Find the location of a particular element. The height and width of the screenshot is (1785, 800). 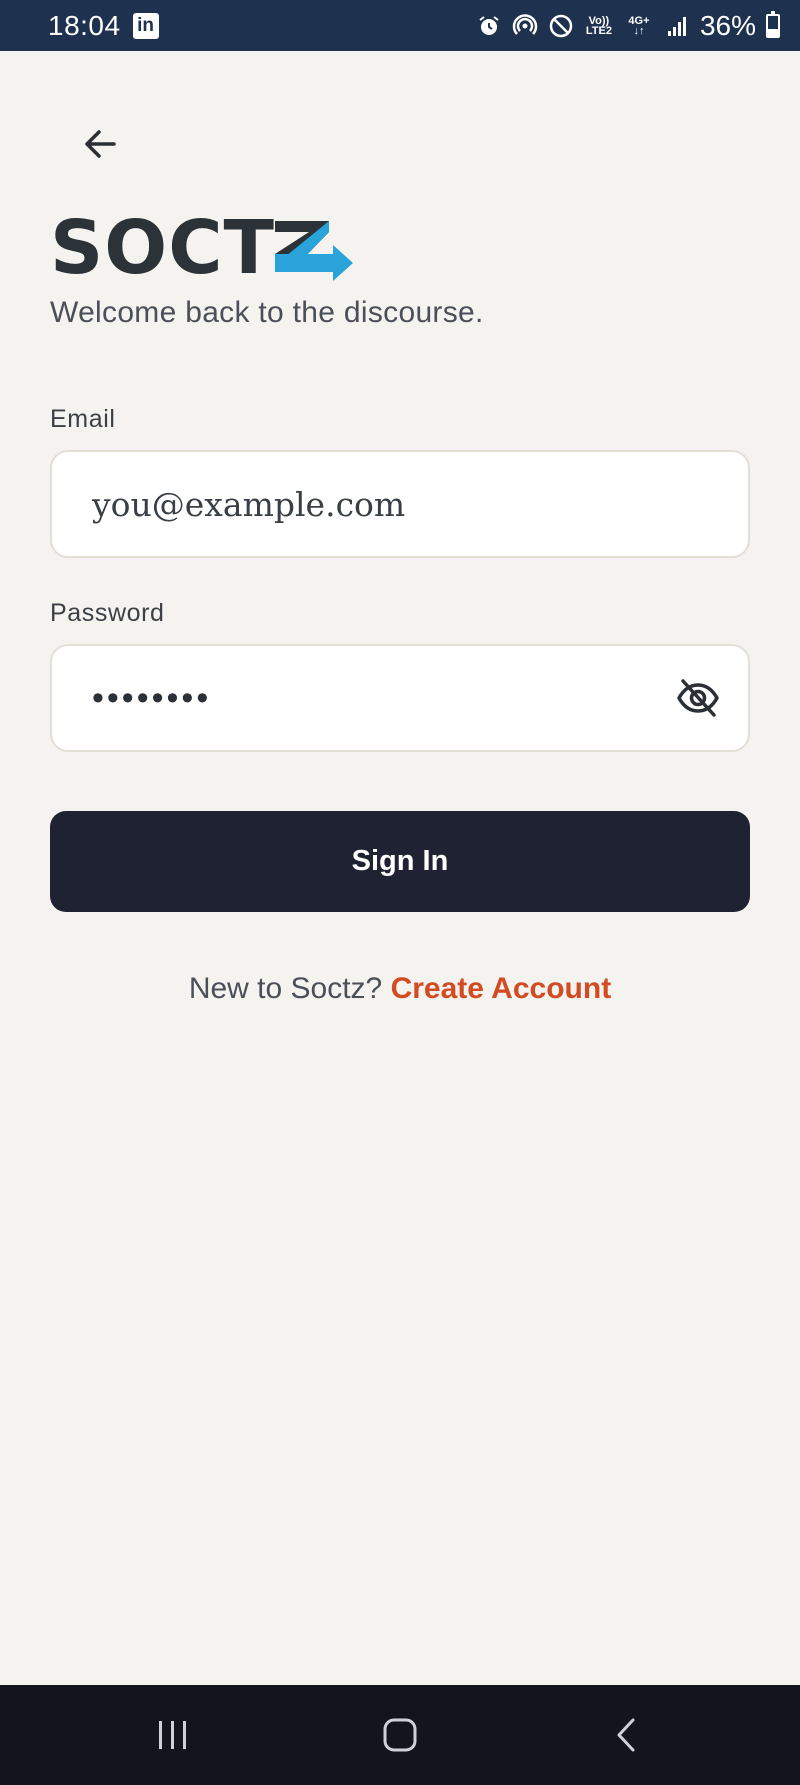

nav-back-button is located at coordinates (627, 1735).